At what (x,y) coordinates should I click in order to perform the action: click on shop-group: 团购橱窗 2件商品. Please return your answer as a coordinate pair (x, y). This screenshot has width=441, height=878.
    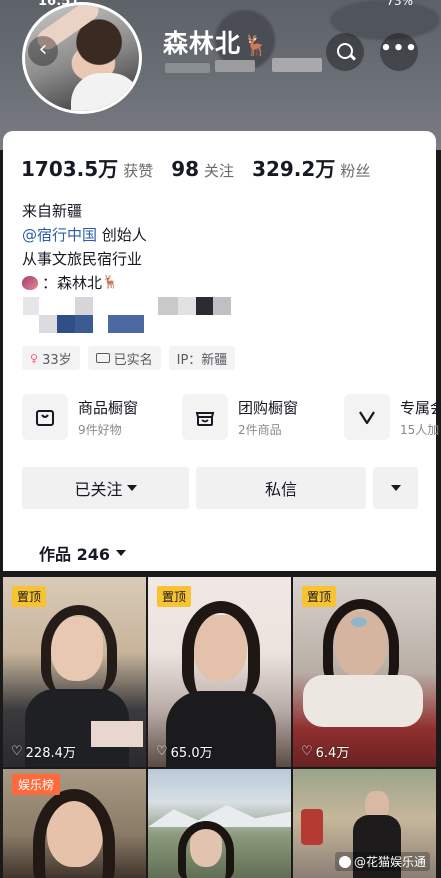
    Looking at the image, I should click on (240, 417).